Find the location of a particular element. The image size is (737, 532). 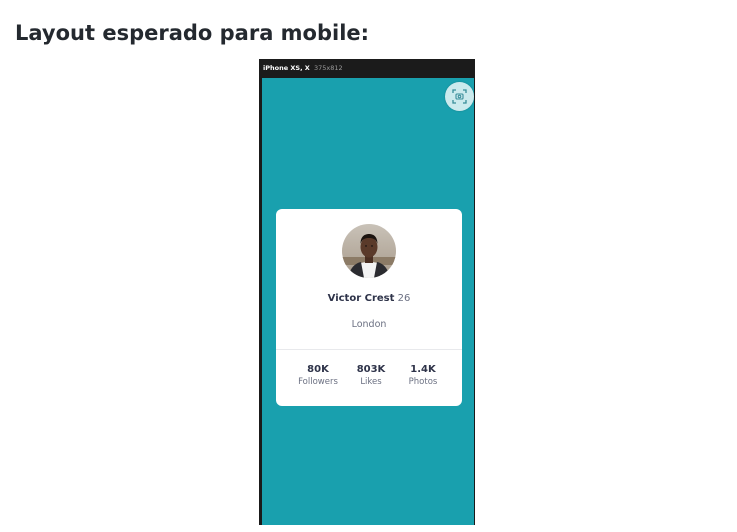

card-divider is located at coordinates (369, 349).